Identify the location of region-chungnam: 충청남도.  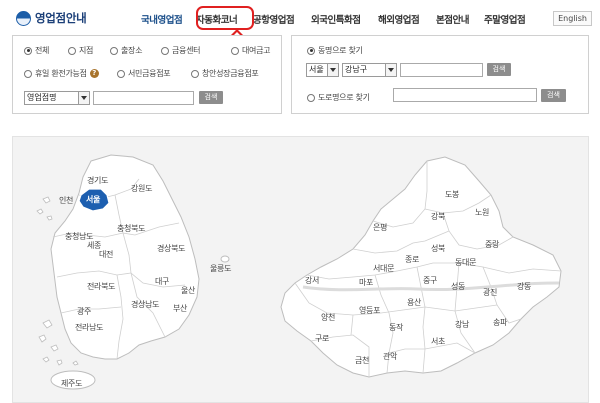
(79, 236).